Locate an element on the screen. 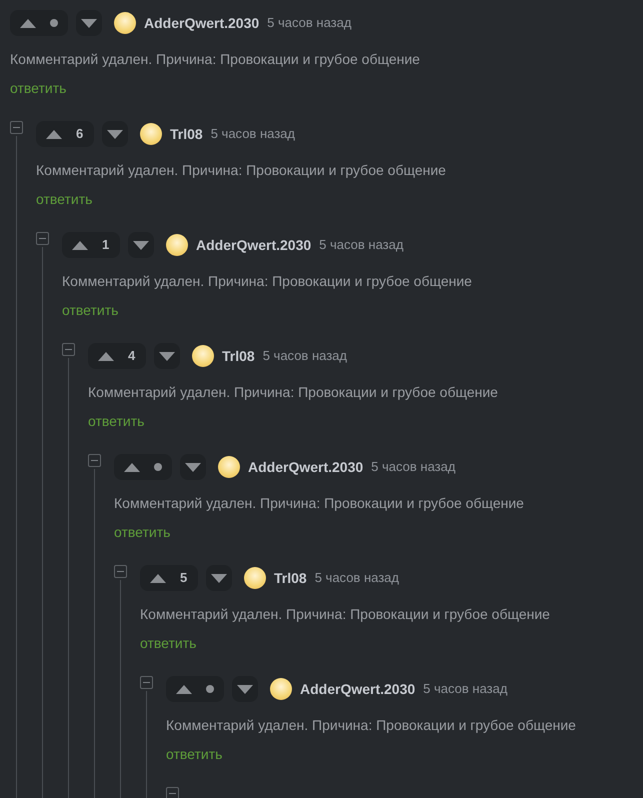 This screenshot has height=798, width=643. vote-score: 4 is located at coordinates (132, 356).